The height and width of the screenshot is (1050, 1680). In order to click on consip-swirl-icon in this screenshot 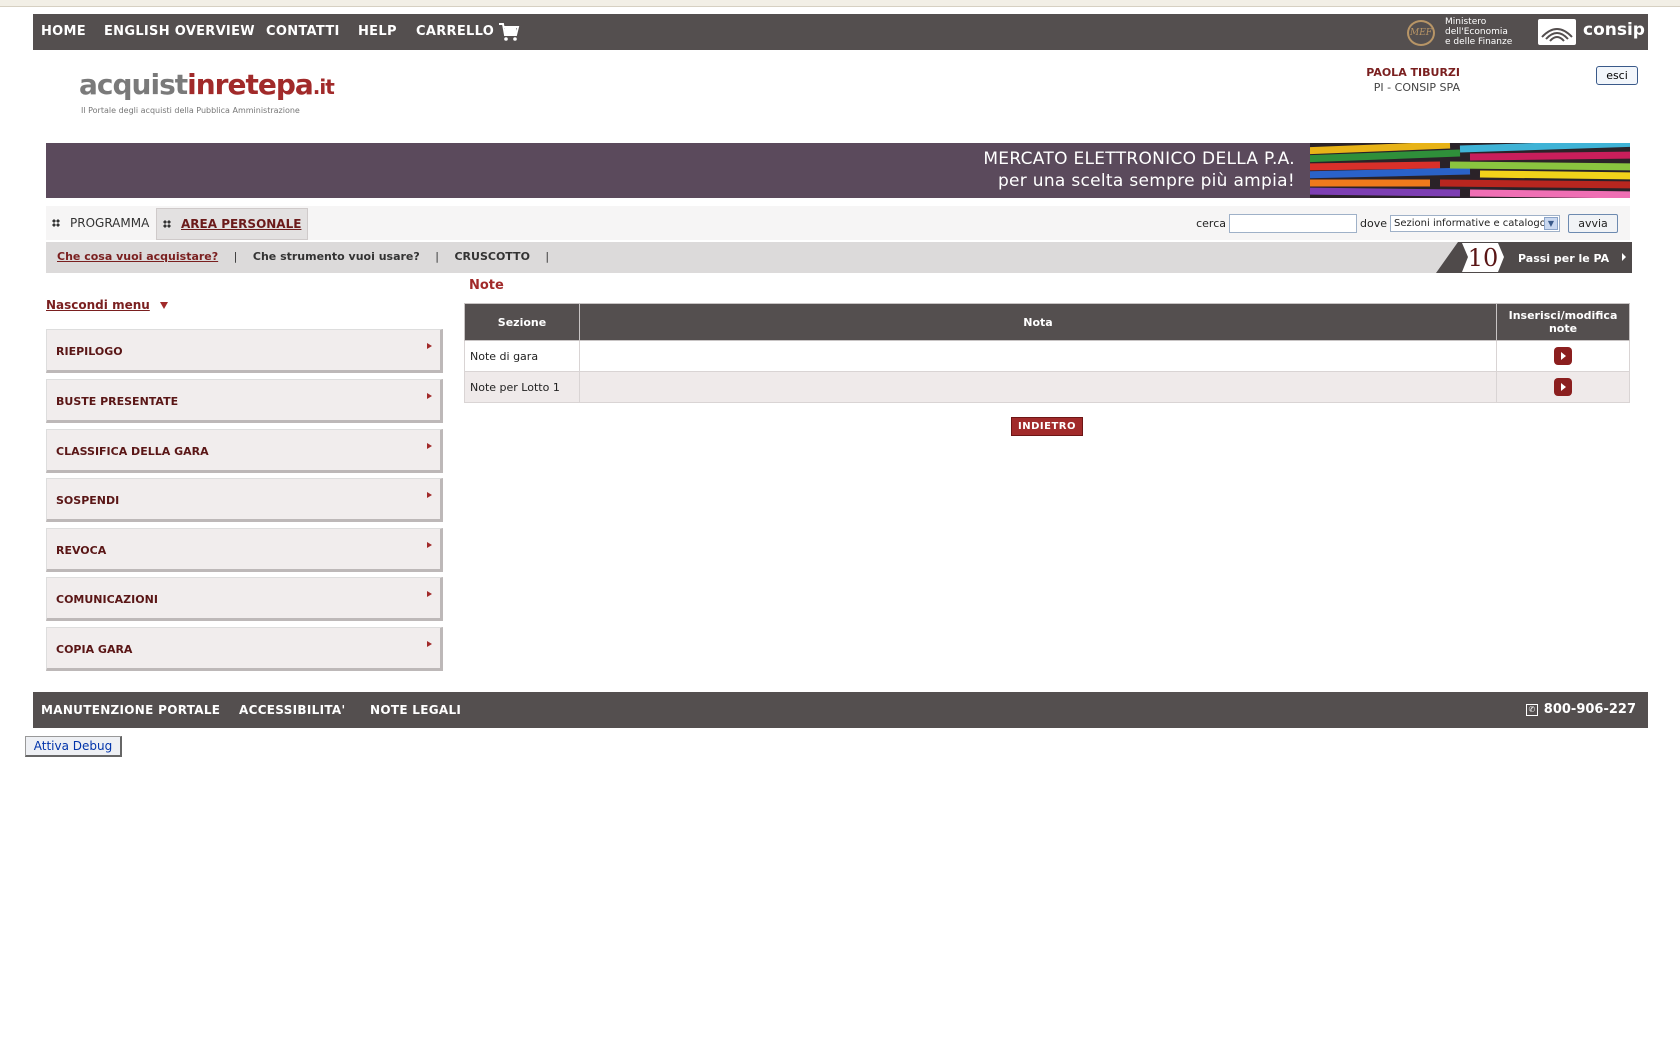, I will do `click(1557, 32)`.